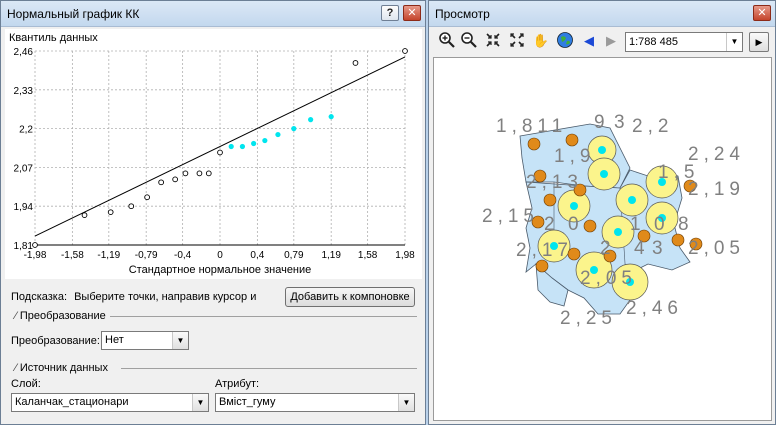 The width and height of the screenshot is (776, 425). Describe the element at coordinates (544, 250) in the screenshot. I see `map-value-label: 2,17` at that location.